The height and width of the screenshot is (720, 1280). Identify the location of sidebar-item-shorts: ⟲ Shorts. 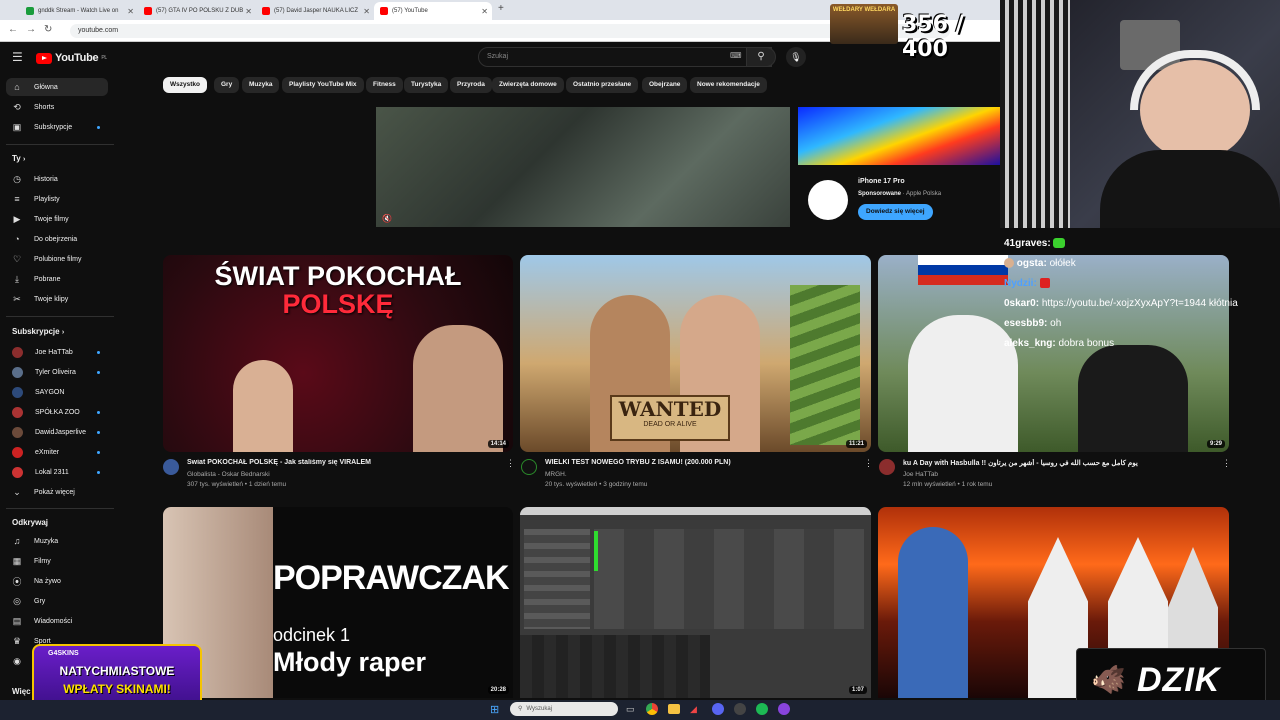
(57, 107).